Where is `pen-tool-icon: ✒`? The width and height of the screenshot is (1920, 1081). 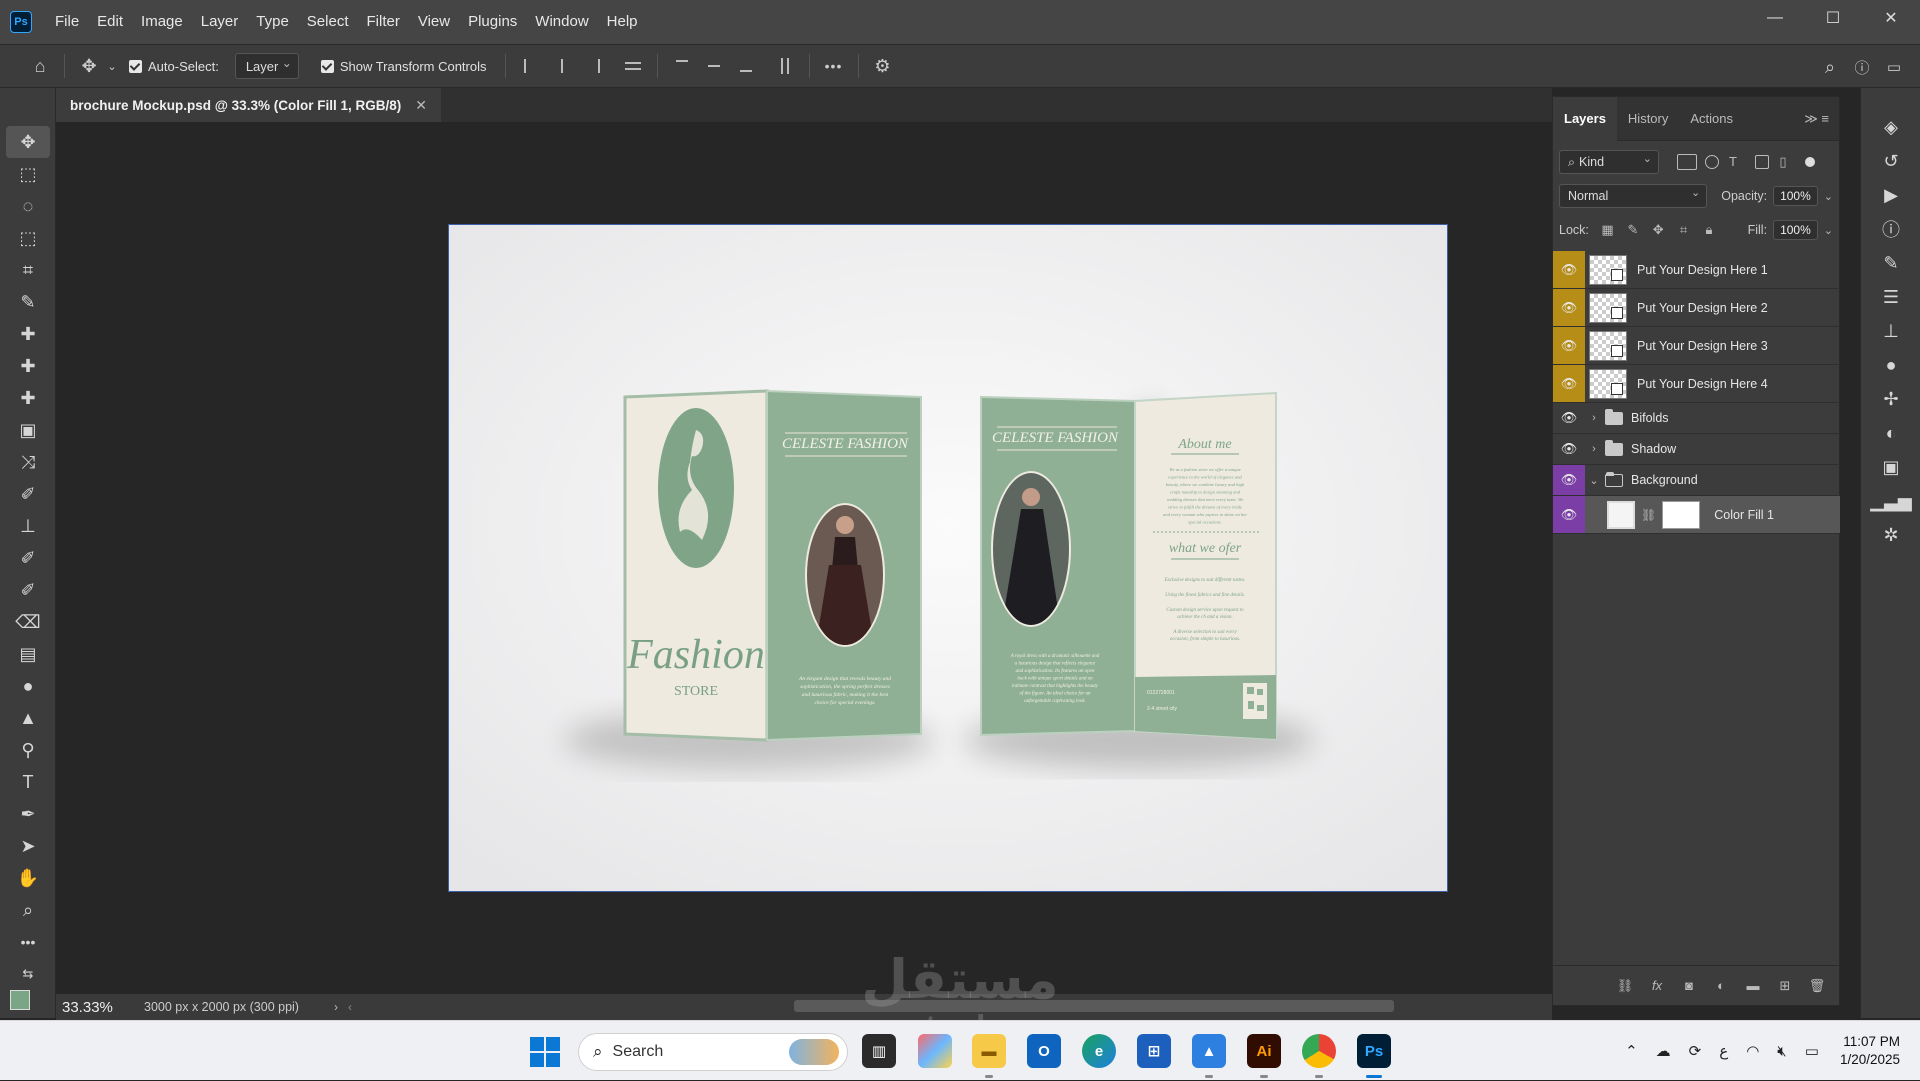 pen-tool-icon: ✒ is located at coordinates (28, 814).